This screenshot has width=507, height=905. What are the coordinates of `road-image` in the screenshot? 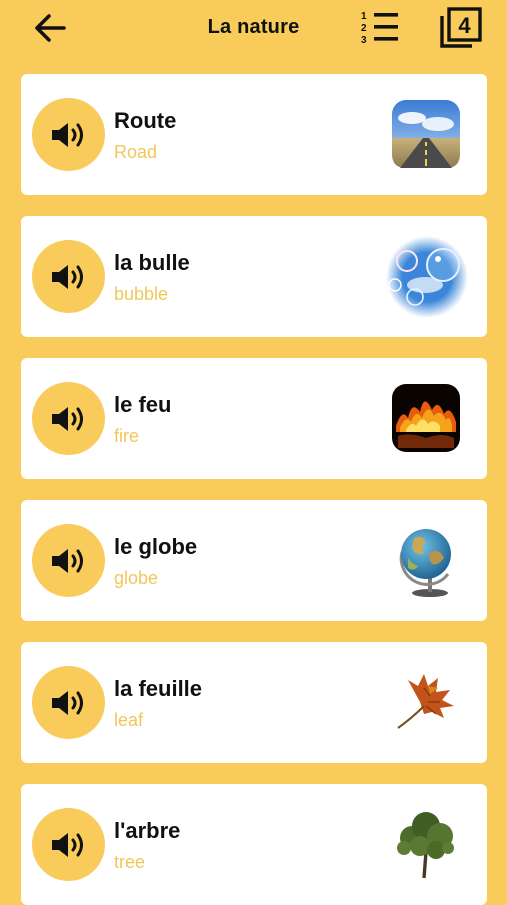 It's located at (426, 134).